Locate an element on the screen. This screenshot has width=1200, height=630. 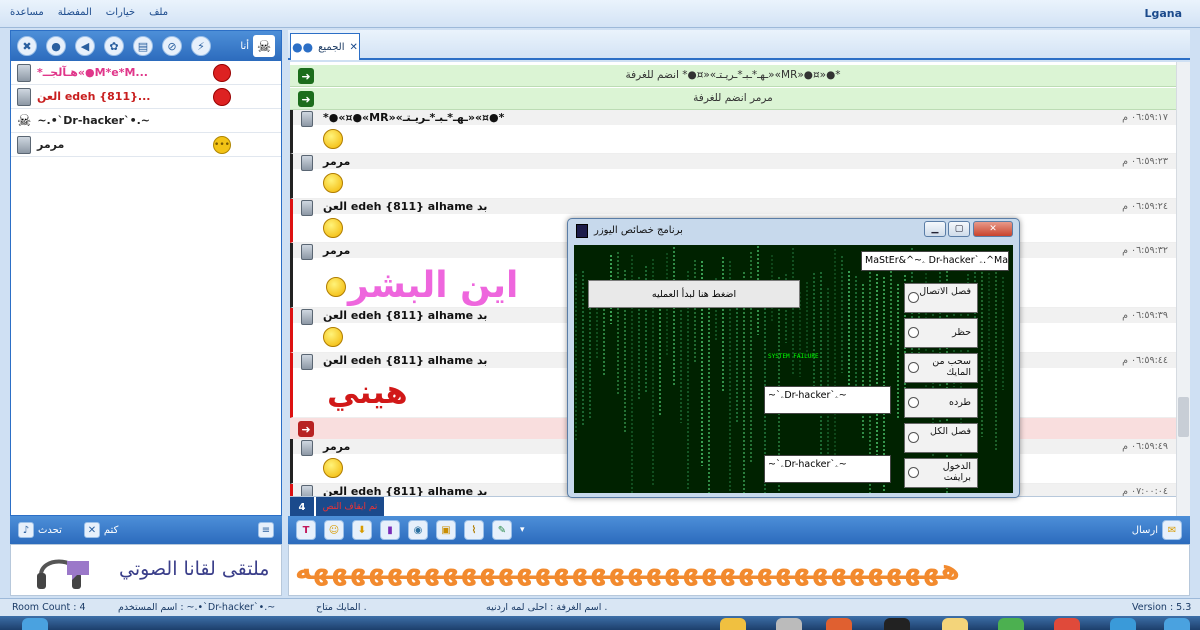
maximize-button: ▢ is located at coordinates (959, 229).